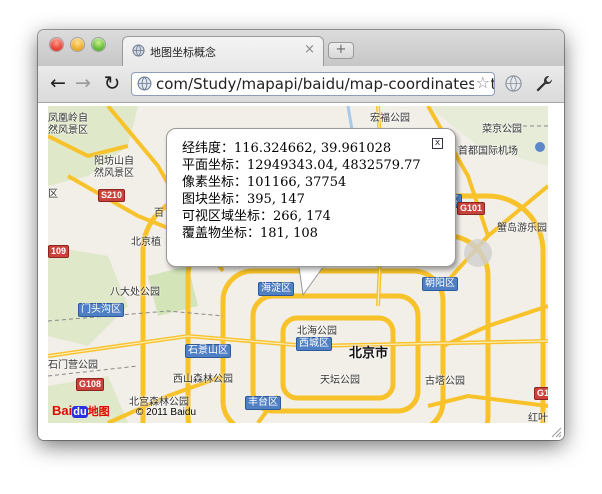  I want to click on place-label: 红叶, so click(538, 418).